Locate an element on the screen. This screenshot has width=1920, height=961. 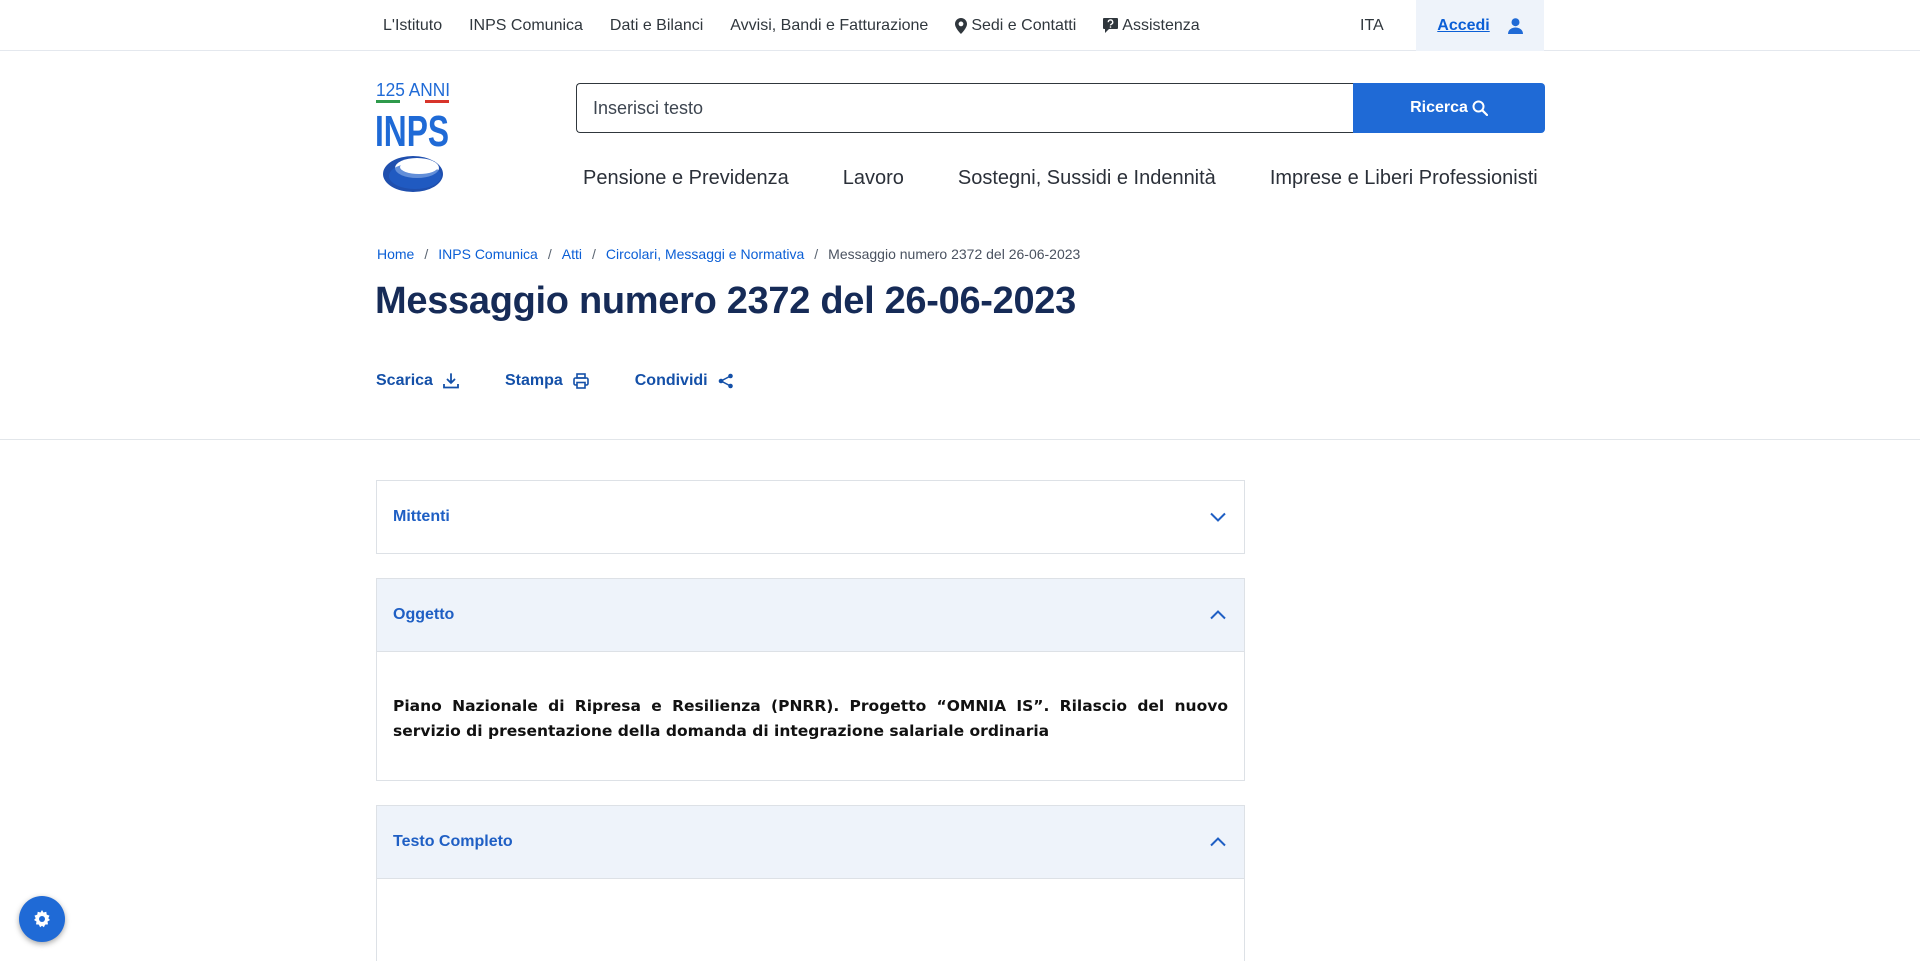
accordion-title: Oggetto is located at coordinates (424, 614).